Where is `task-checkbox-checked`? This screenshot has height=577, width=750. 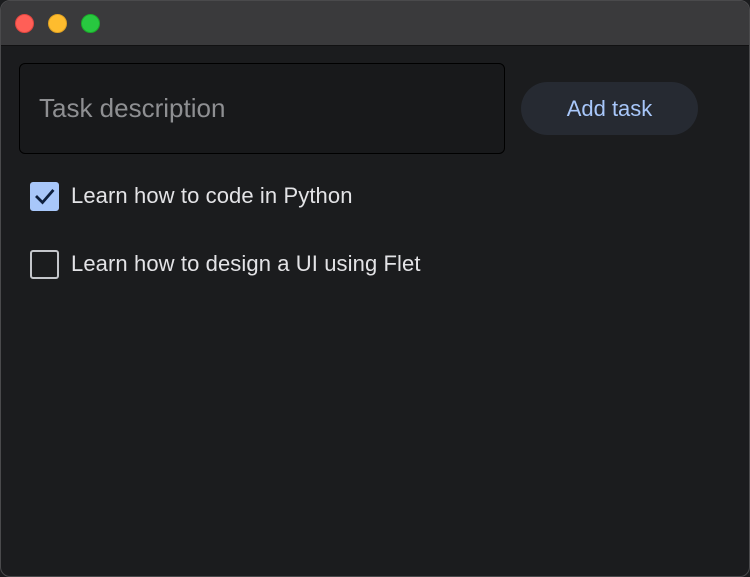 task-checkbox-checked is located at coordinates (44, 196).